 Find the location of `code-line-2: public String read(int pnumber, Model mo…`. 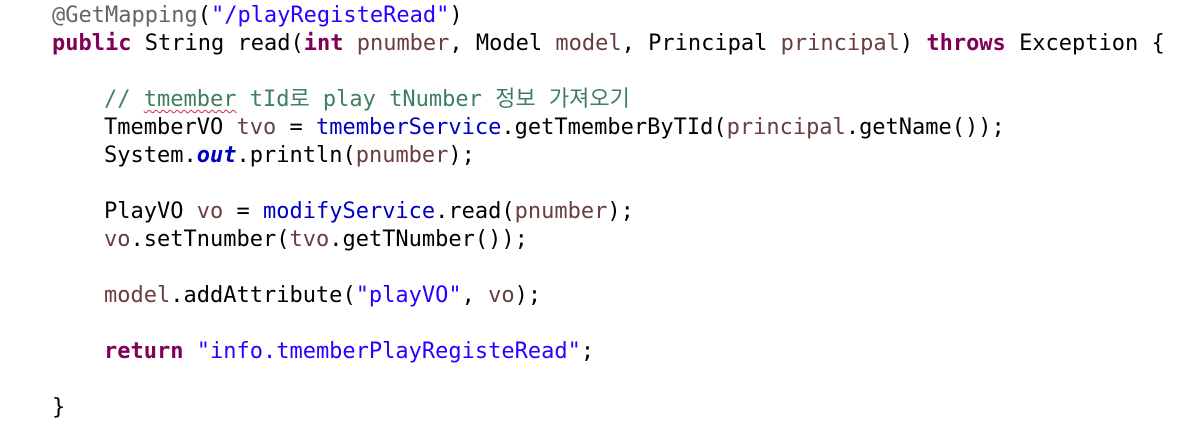

code-line-2: public String read(int pnumber, Model mo… is located at coordinates (608, 44).